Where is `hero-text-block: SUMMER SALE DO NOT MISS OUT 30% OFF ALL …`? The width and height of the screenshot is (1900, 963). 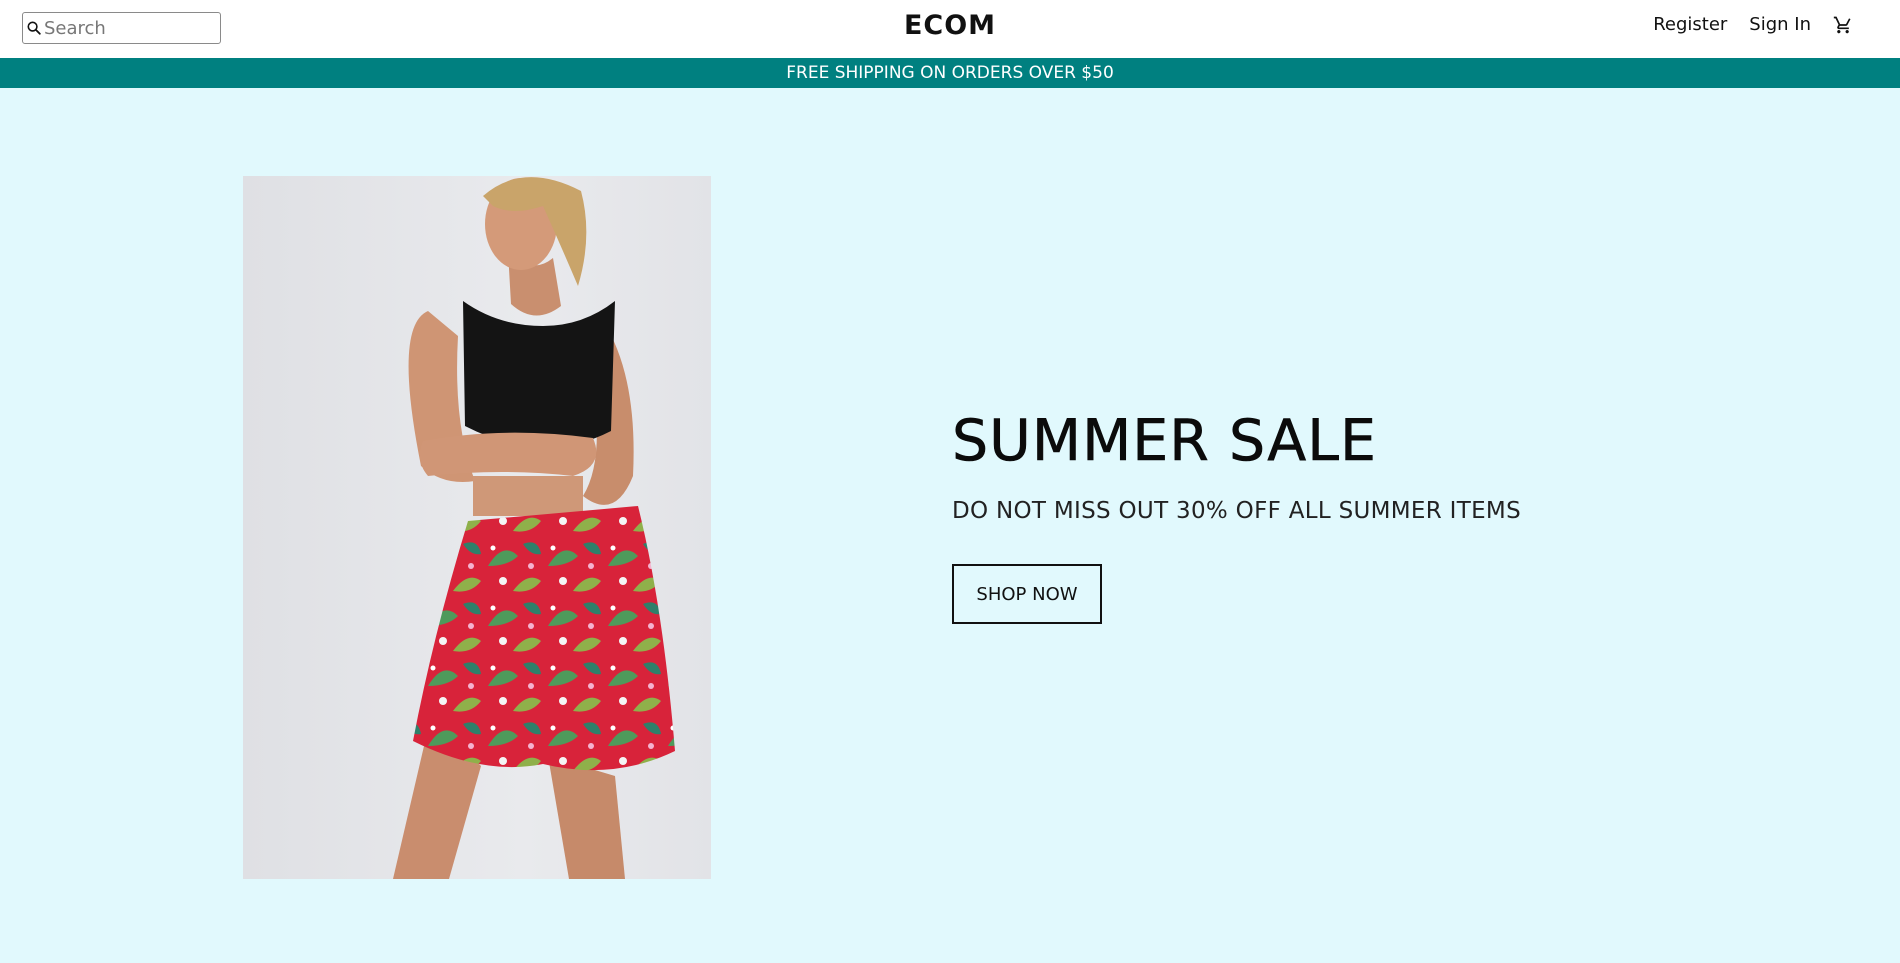 hero-text-block: SUMMER SALE DO NOT MISS OUT 30% OFF ALL … is located at coordinates (1236, 516).